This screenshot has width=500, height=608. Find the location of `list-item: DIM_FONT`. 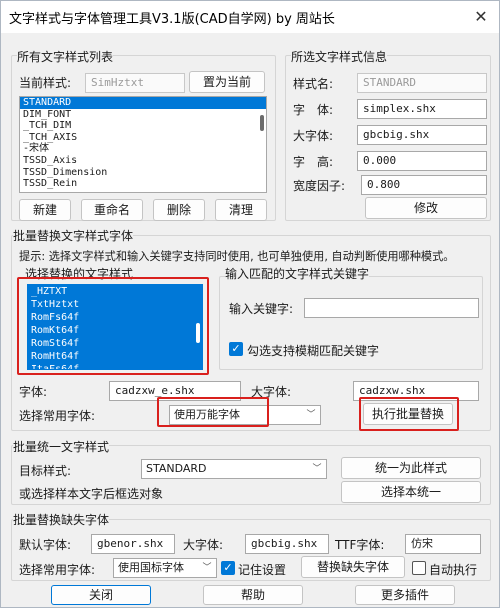

list-item: DIM_FONT is located at coordinates (143, 115).